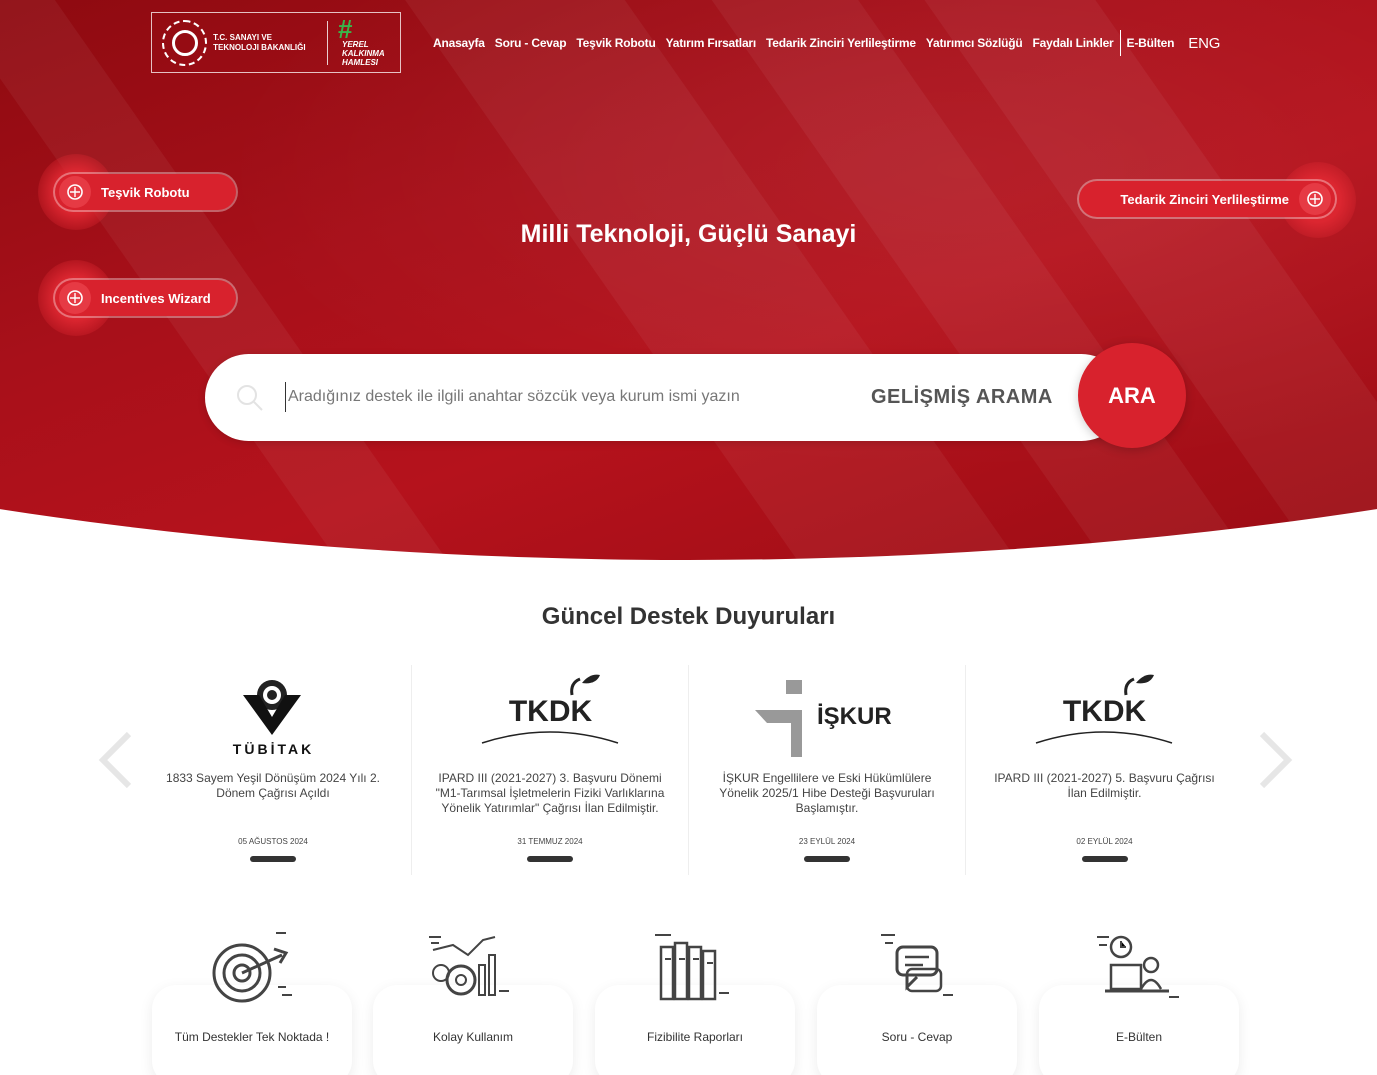 Image resolution: width=1377 pixels, height=1075 pixels. Describe the element at coordinates (695, 1037) in the screenshot. I see `feature-label: Fizibilite Raporları` at that location.